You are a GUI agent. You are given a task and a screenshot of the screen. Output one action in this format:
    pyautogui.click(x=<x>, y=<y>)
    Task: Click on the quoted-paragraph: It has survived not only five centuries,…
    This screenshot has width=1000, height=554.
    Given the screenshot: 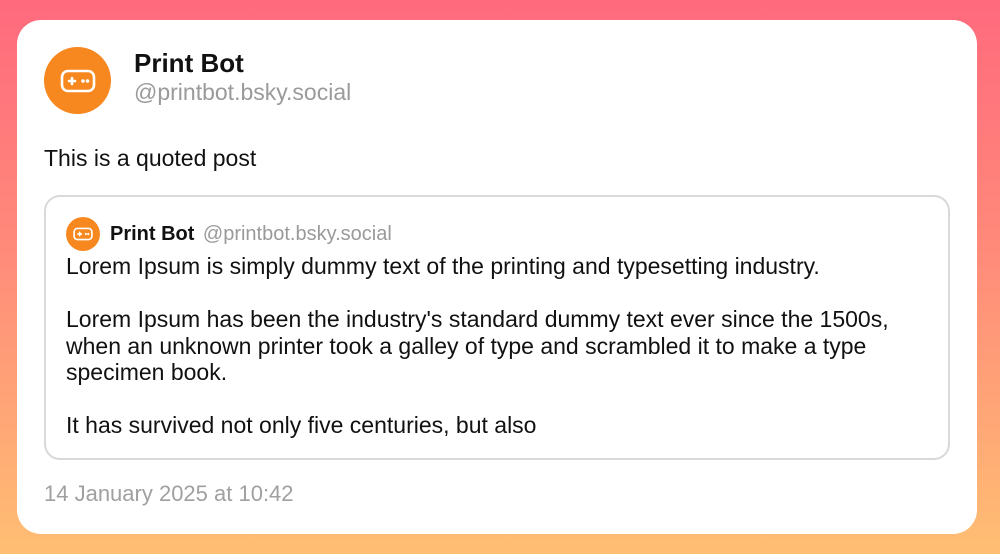 What is the action you would take?
    pyautogui.click(x=301, y=425)
    